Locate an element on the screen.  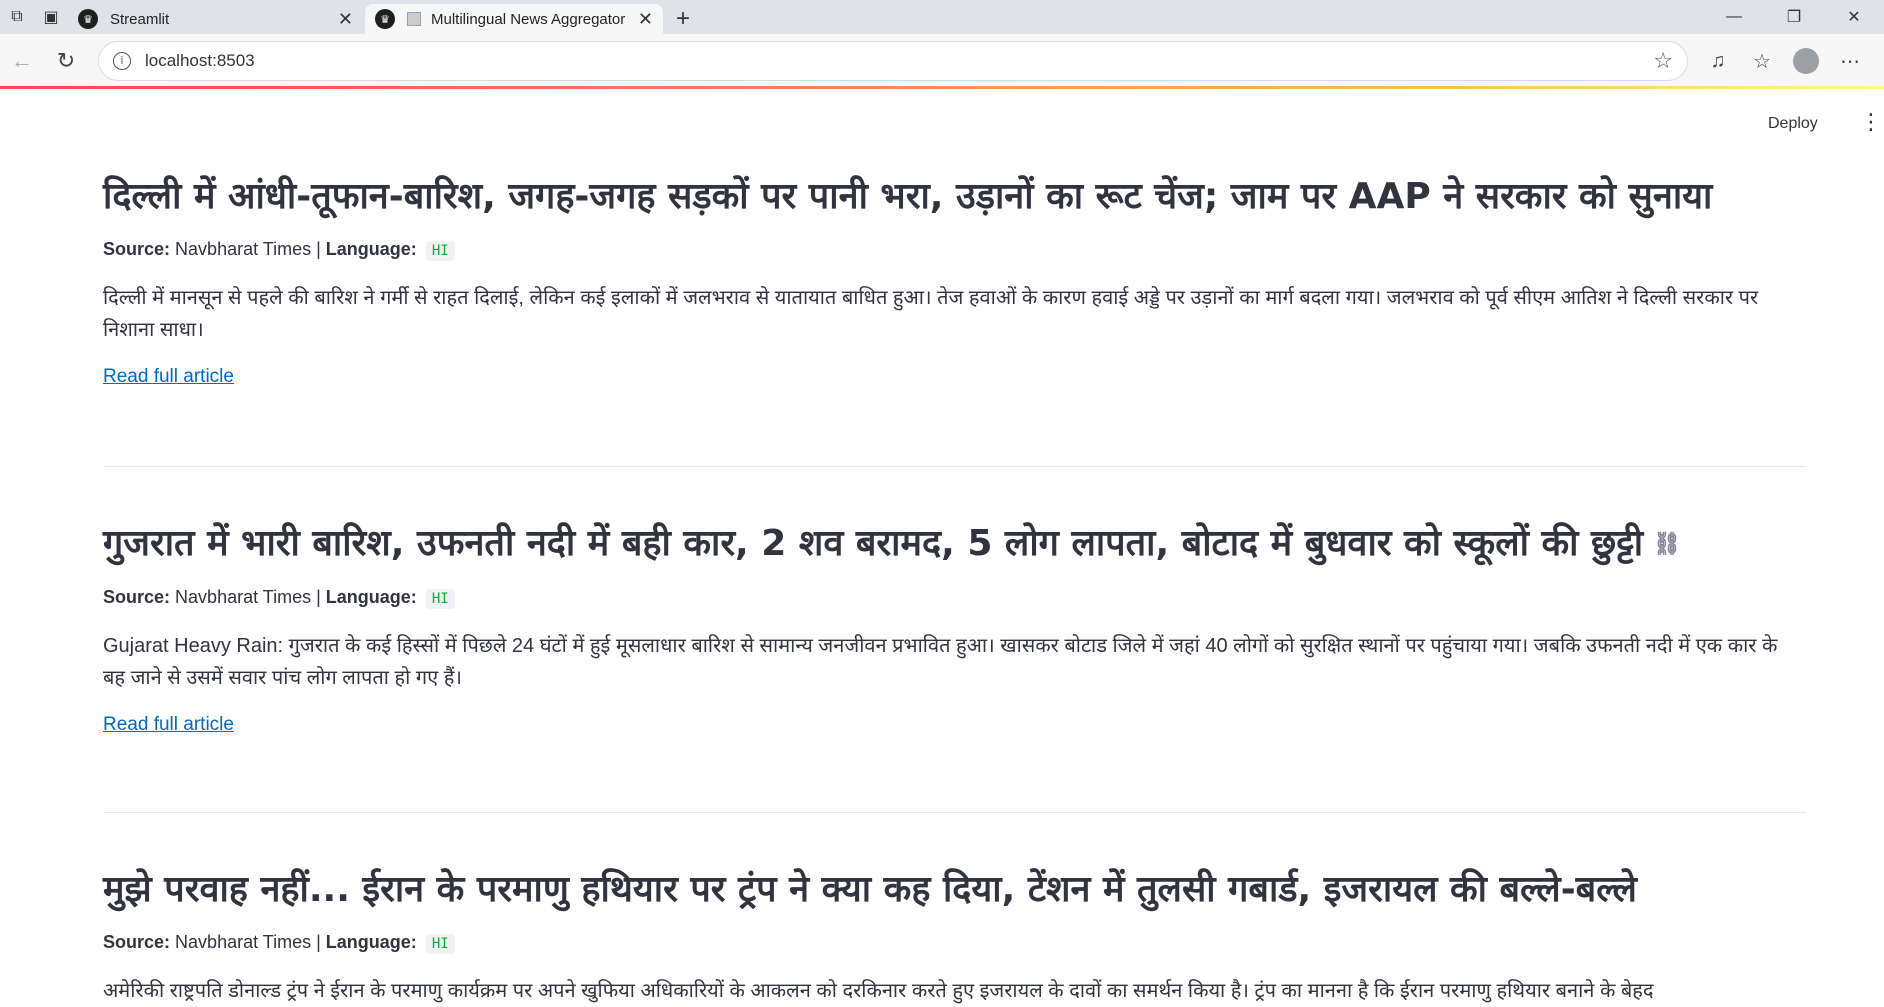
window-close-icon: ✕ is located at coordinates (1854, 17).